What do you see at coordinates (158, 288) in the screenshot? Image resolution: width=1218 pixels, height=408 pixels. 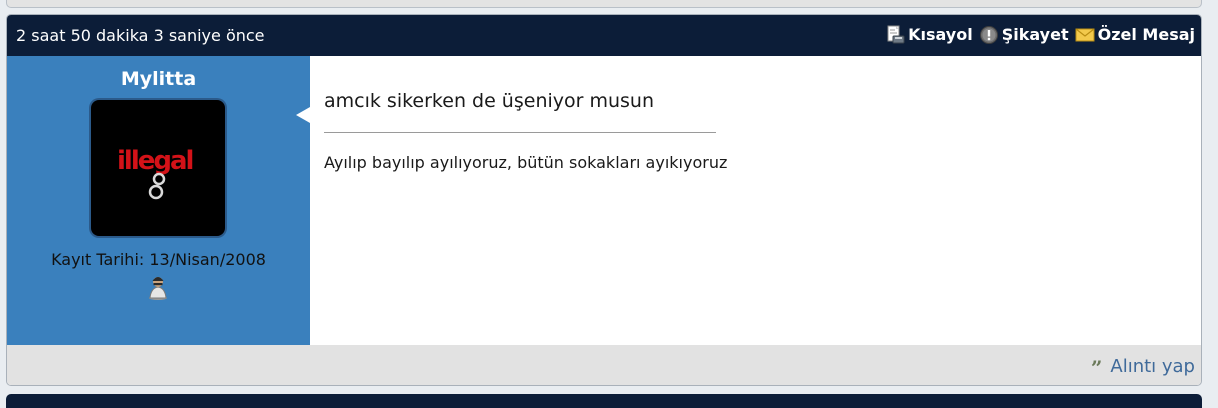 I see `user-rank-icon` at bounding box center [158, 288].